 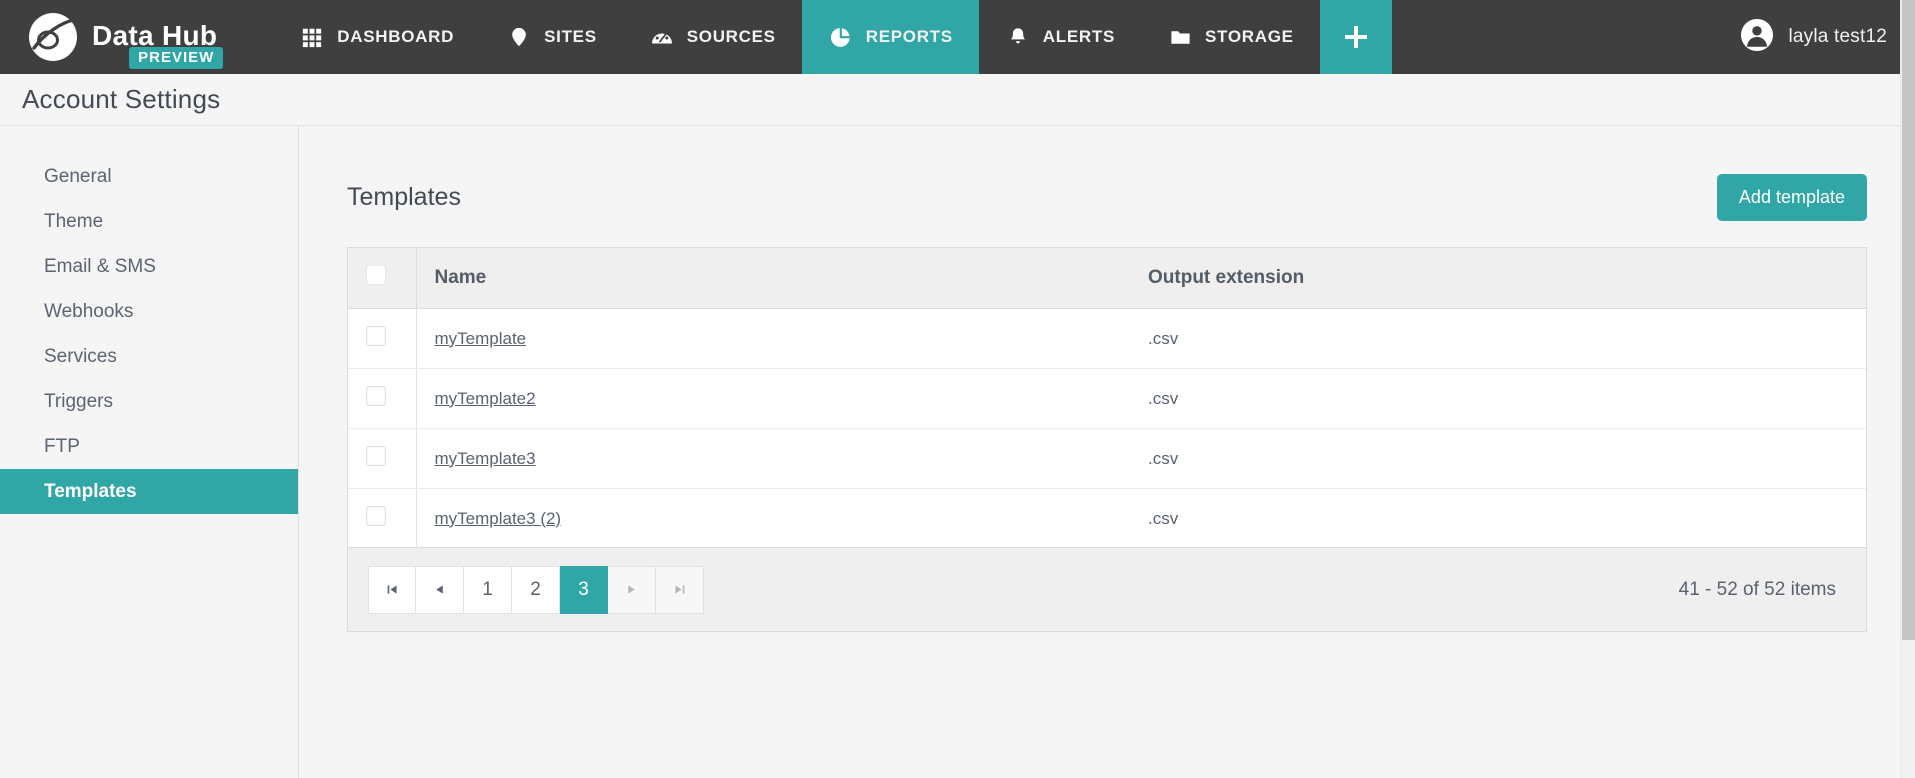 I want to click on sidebar-item-label: Webhooks, so click(x=89, y=311).